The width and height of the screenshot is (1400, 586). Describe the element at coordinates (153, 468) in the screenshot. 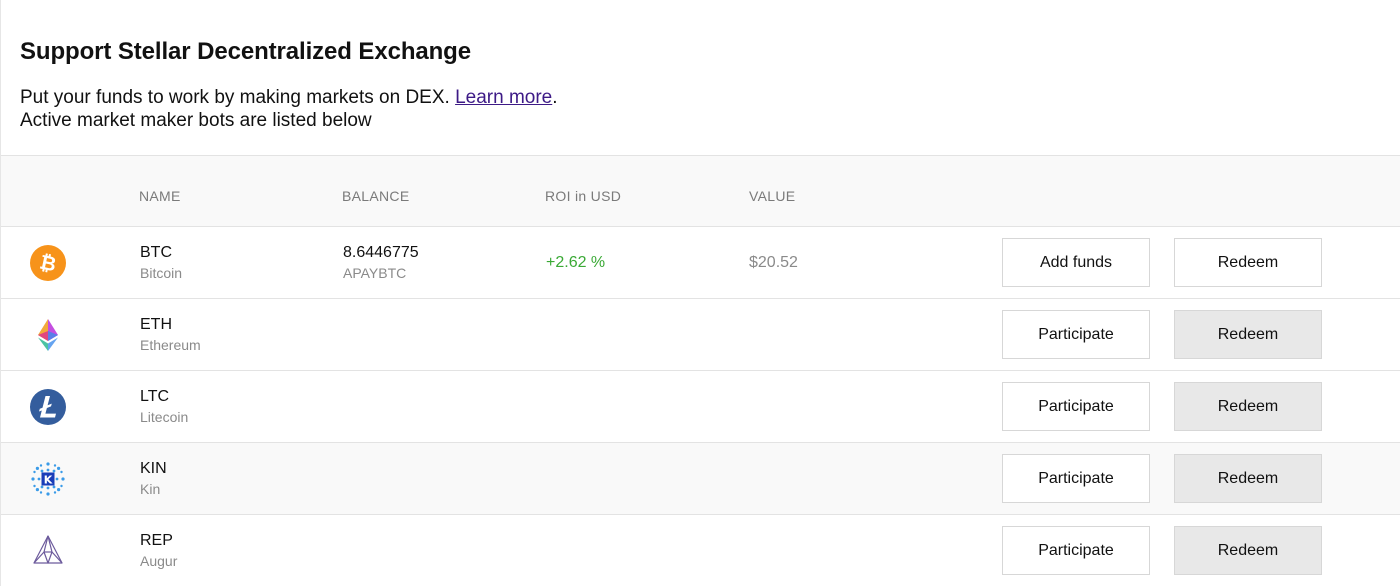

I see `coin-symbol: KIN` at that location.